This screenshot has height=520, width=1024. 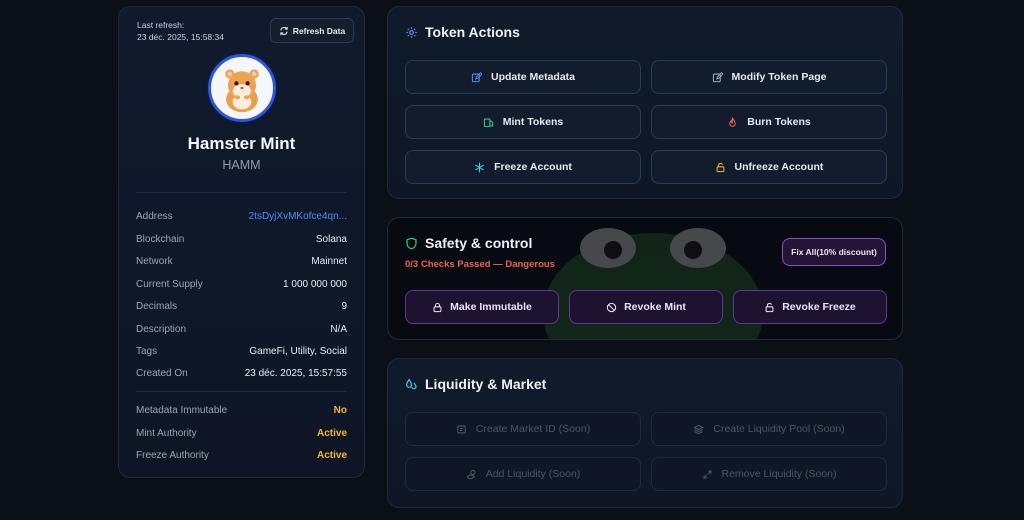 I want to click on mint-tokens-button: Mint Tokens, so click(x=523, y=122).